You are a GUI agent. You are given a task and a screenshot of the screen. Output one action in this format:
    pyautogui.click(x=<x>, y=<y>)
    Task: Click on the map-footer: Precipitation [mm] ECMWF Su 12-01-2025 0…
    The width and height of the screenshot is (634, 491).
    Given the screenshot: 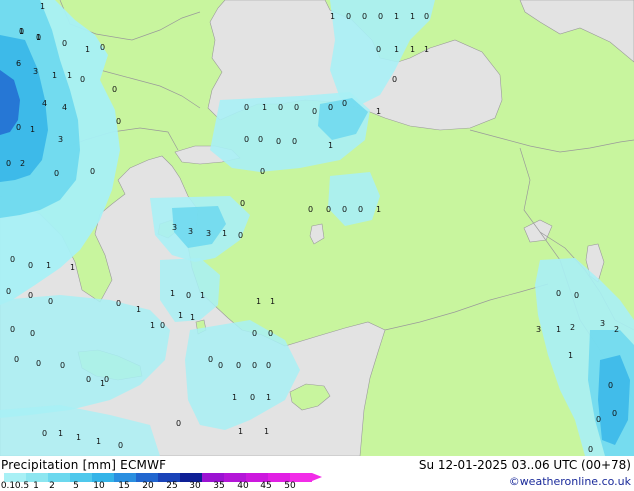 What is the action you would take?
    pyautogui.click(x=317, y=473)
    